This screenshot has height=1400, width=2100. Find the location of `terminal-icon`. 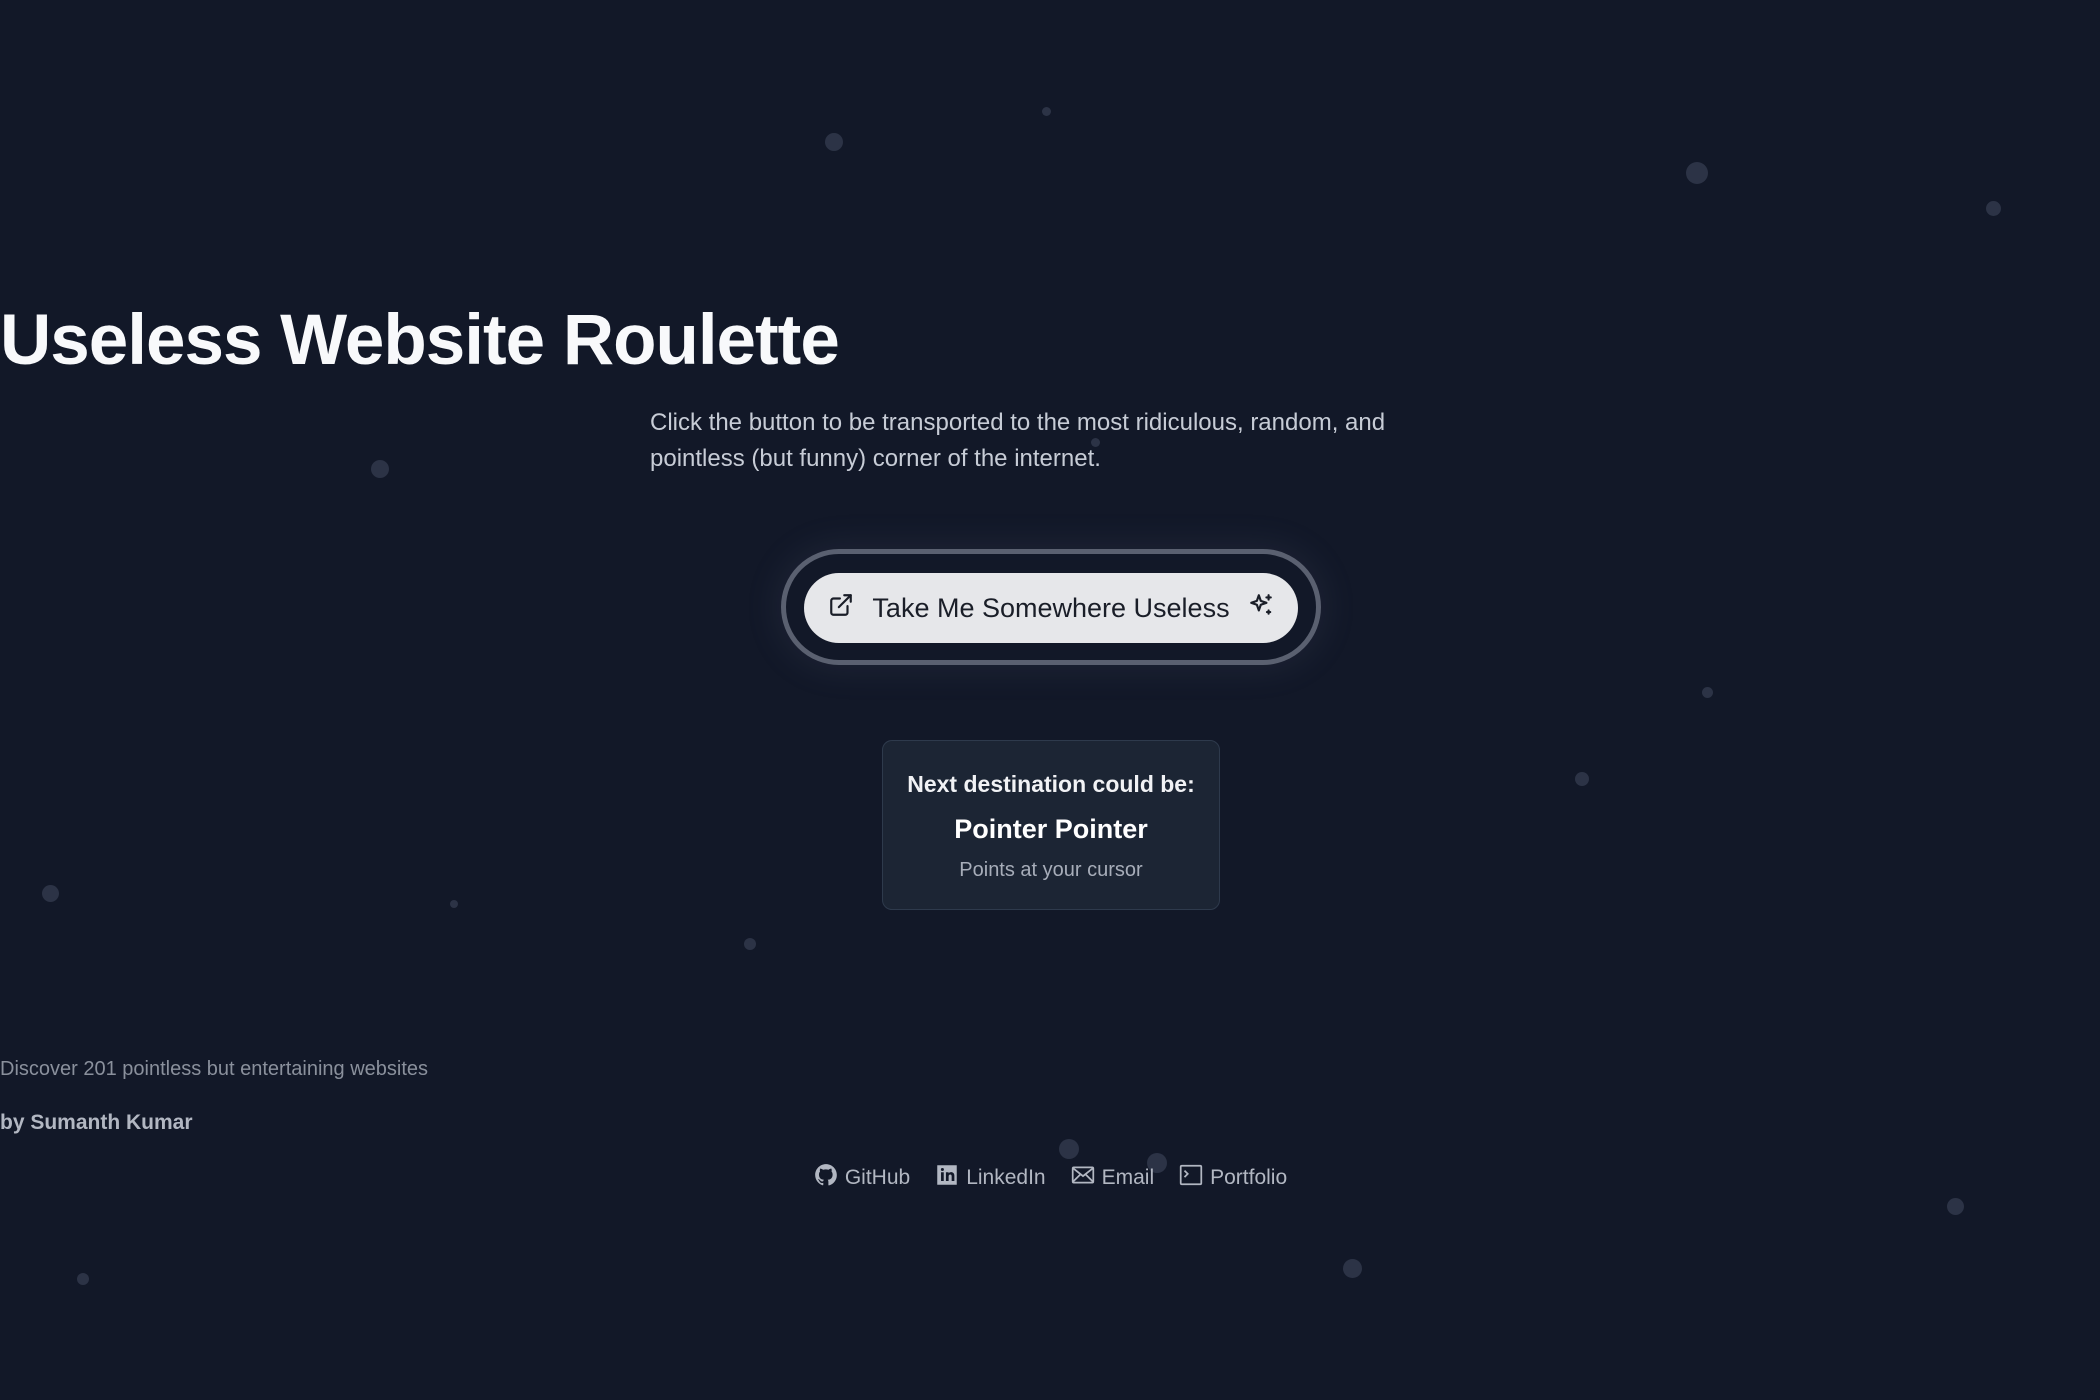

terminal-icon is located at coordinates (1191, 1178).